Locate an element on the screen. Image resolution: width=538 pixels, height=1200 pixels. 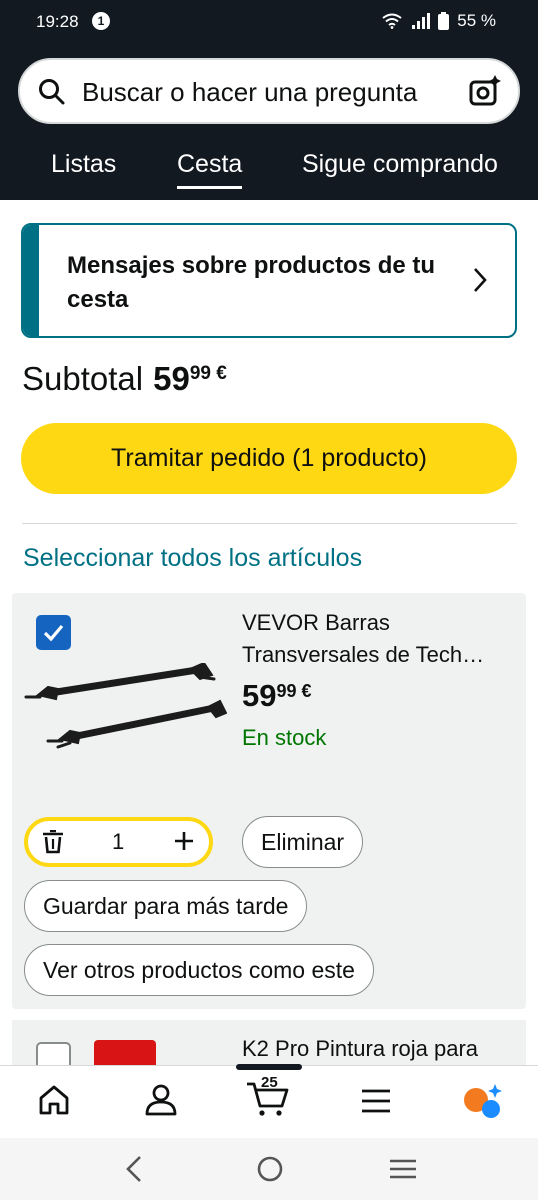
product-price-main: 59 is located at coordinates (259, 695).